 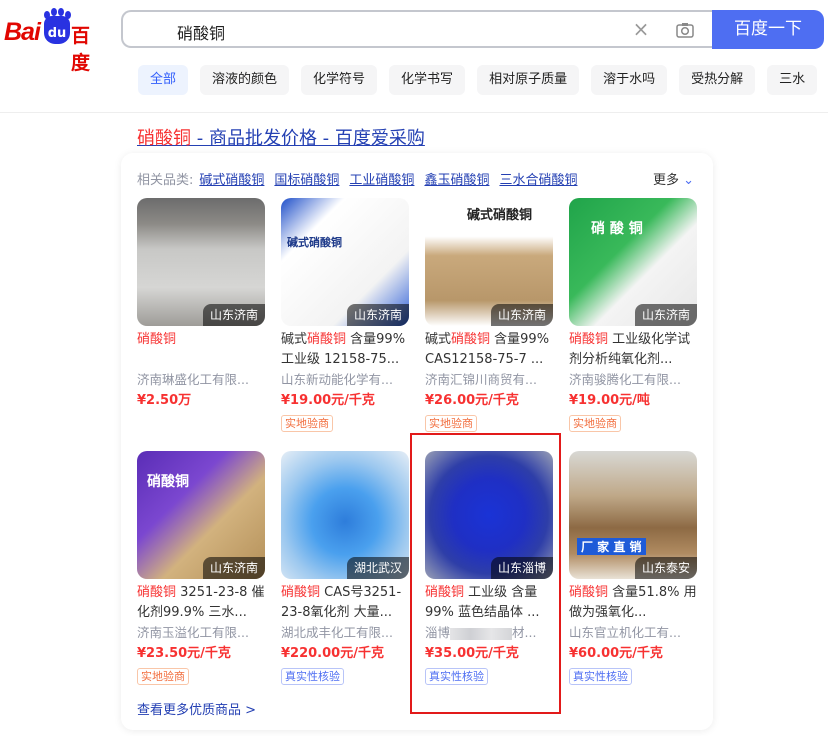 What do you see at coordinates (381, 180) in the screenshot?
I see `related-link: 工业硝酸铜` at bounding box center [381, 180].